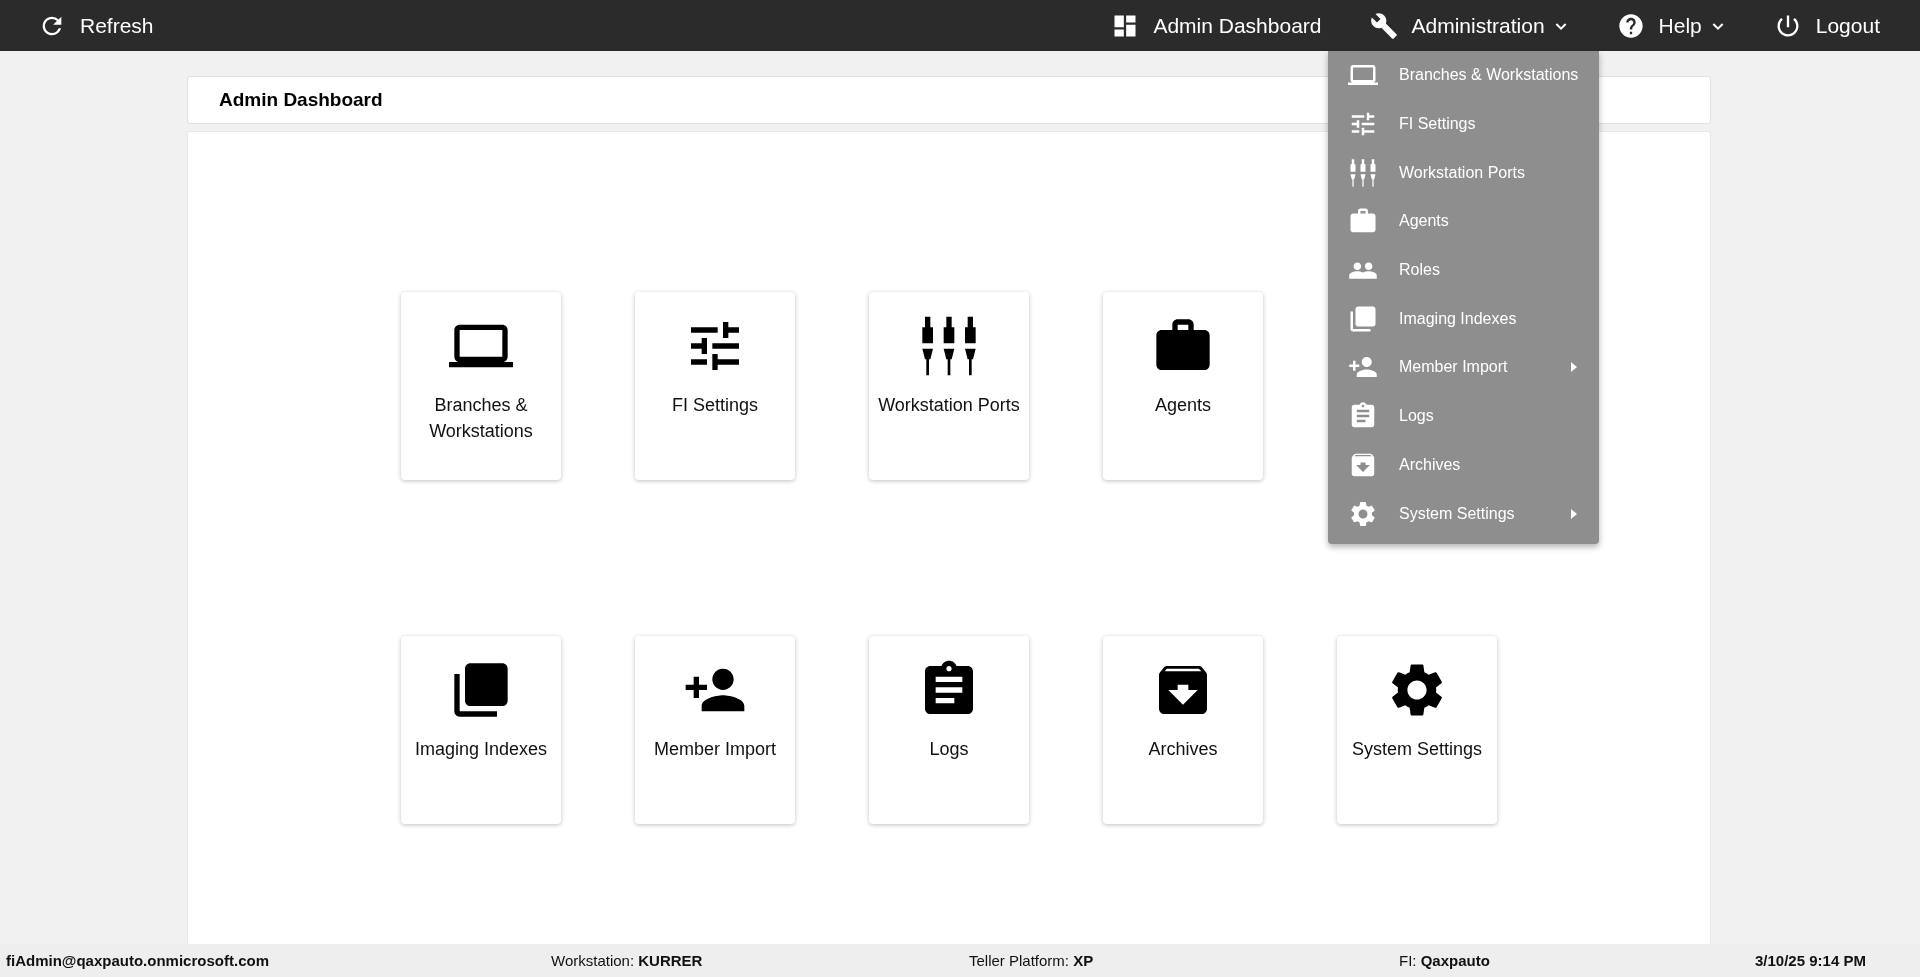  Describe the element at coordinates (1183, 386) in the screenshot. I see `dashboard-tile: Agents` at that location.